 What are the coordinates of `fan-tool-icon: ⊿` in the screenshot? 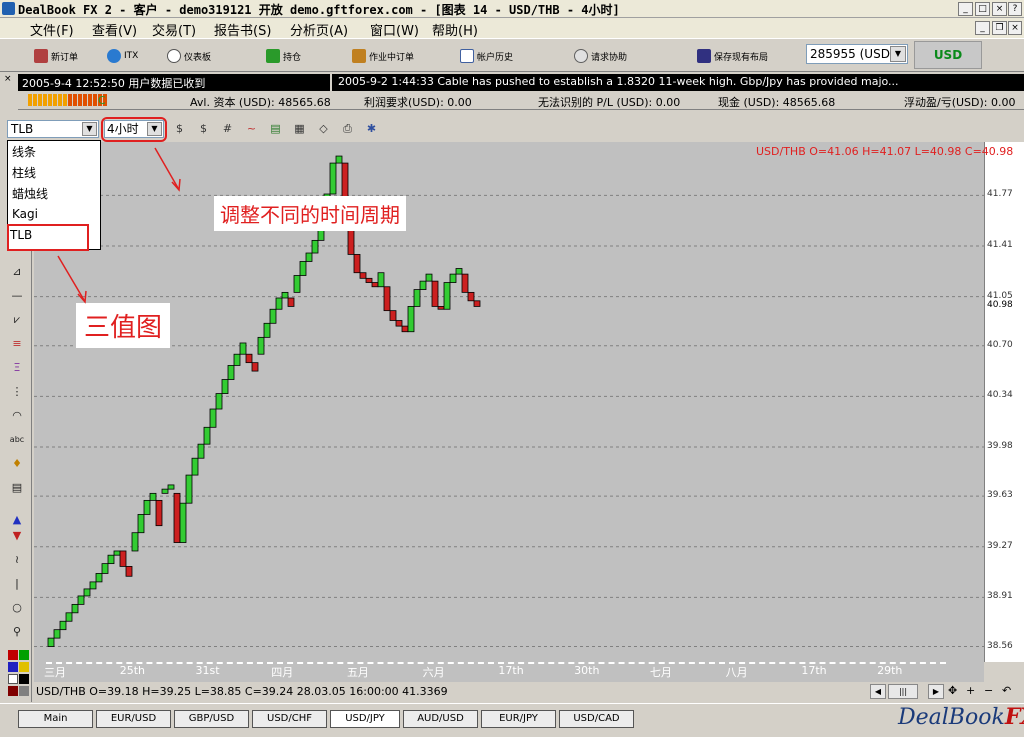 It's located at (17, 272).